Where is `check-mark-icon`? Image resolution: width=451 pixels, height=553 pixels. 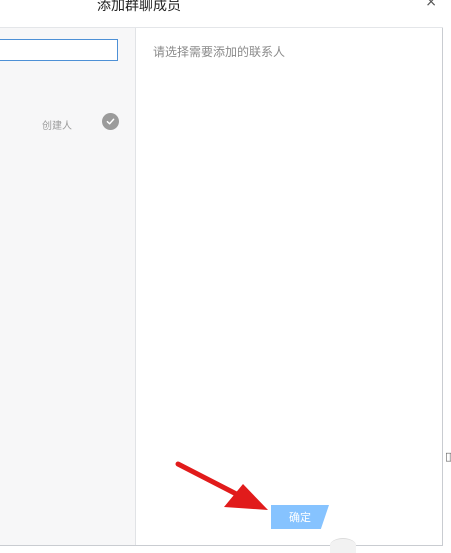
check-mark-icon is located at coordinates (110, 121).